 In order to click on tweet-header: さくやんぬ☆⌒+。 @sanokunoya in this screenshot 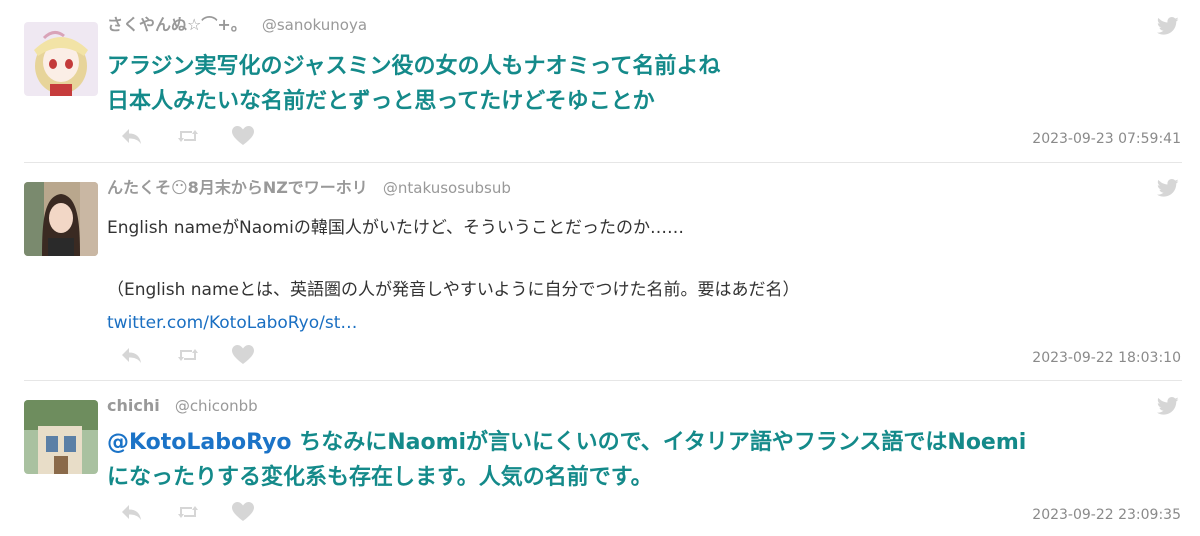, I will do `click(237, 25)`.